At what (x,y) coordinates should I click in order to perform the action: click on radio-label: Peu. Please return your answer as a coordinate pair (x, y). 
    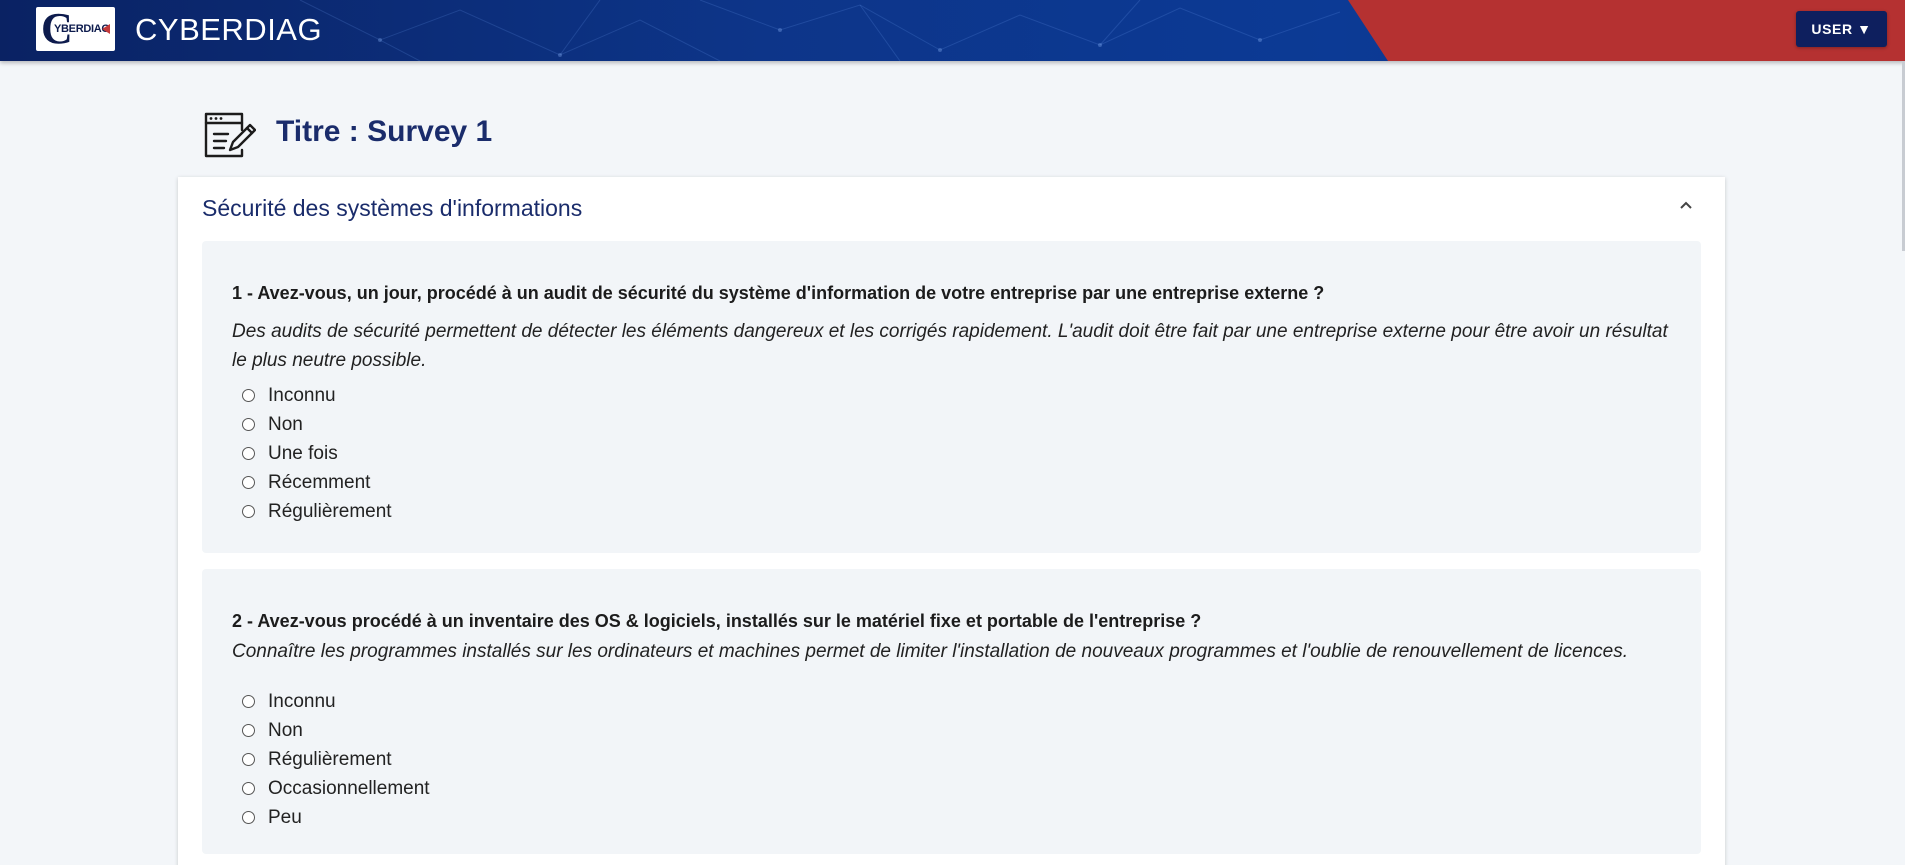
    Looking at the image, I should click on (285, 817).